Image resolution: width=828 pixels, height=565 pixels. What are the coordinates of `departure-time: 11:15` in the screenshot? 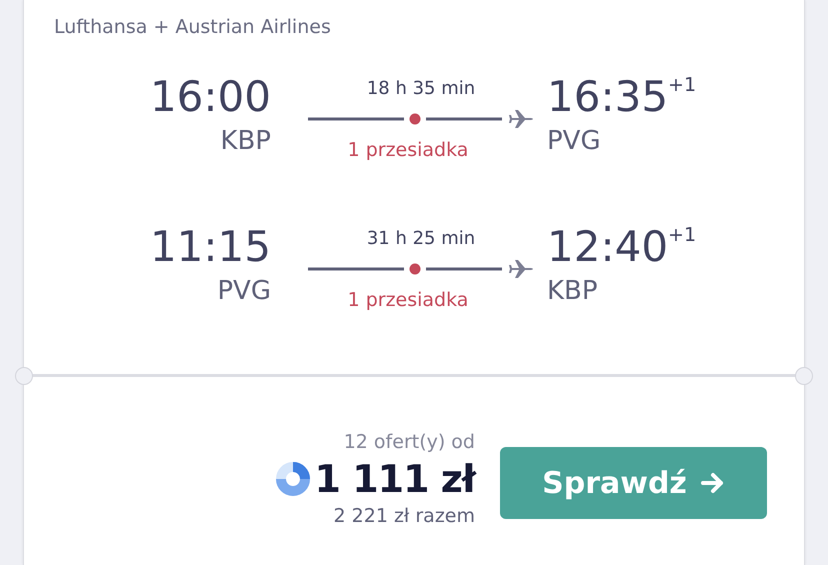 It's located at (210, 247).